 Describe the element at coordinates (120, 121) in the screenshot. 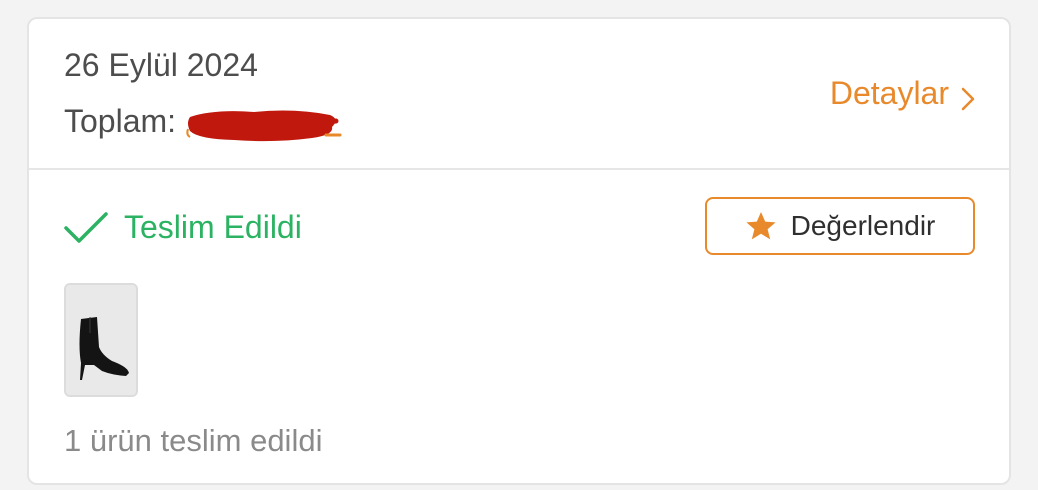

I see `order-total-label: Toplam:` at that location.